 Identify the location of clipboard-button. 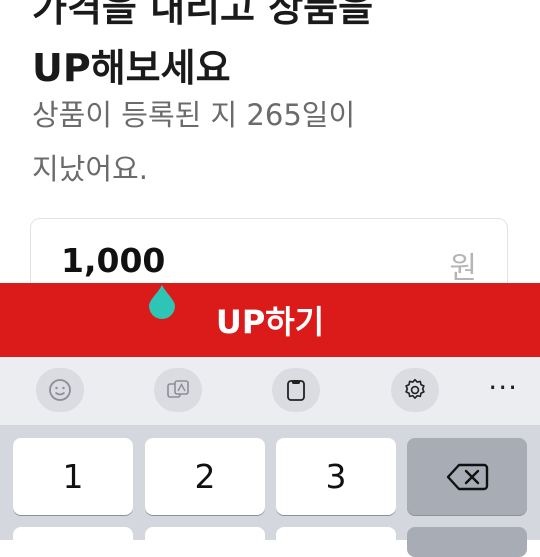
(296, 390).